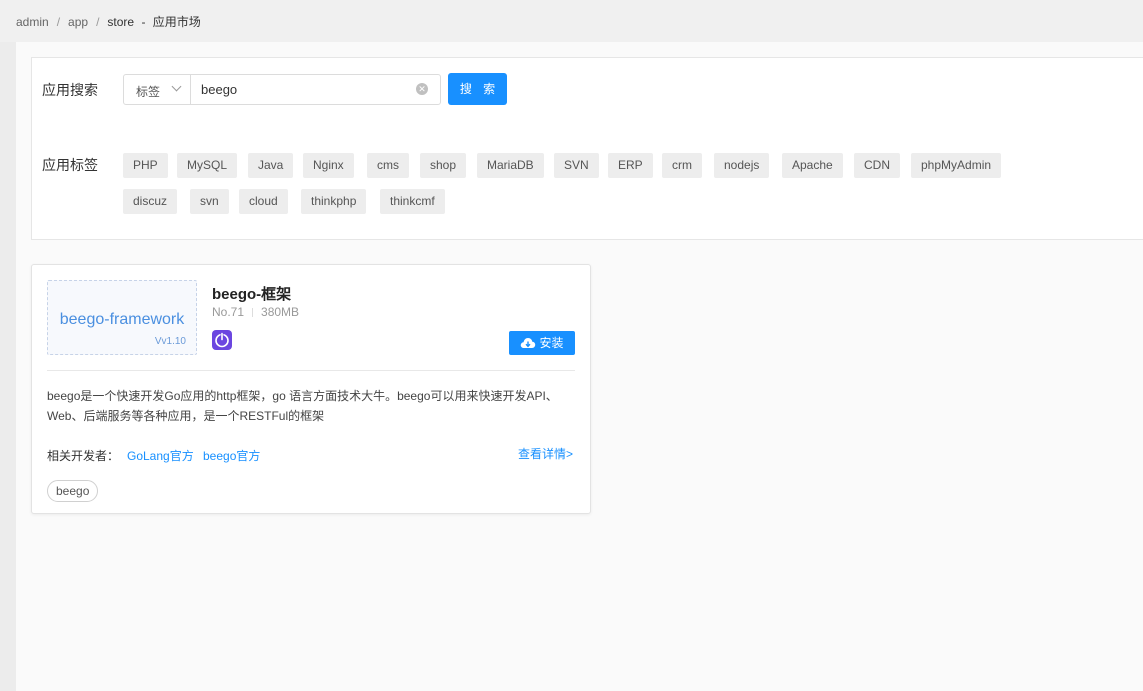  I want to click on tag-cms: cms, so click(388, 165).